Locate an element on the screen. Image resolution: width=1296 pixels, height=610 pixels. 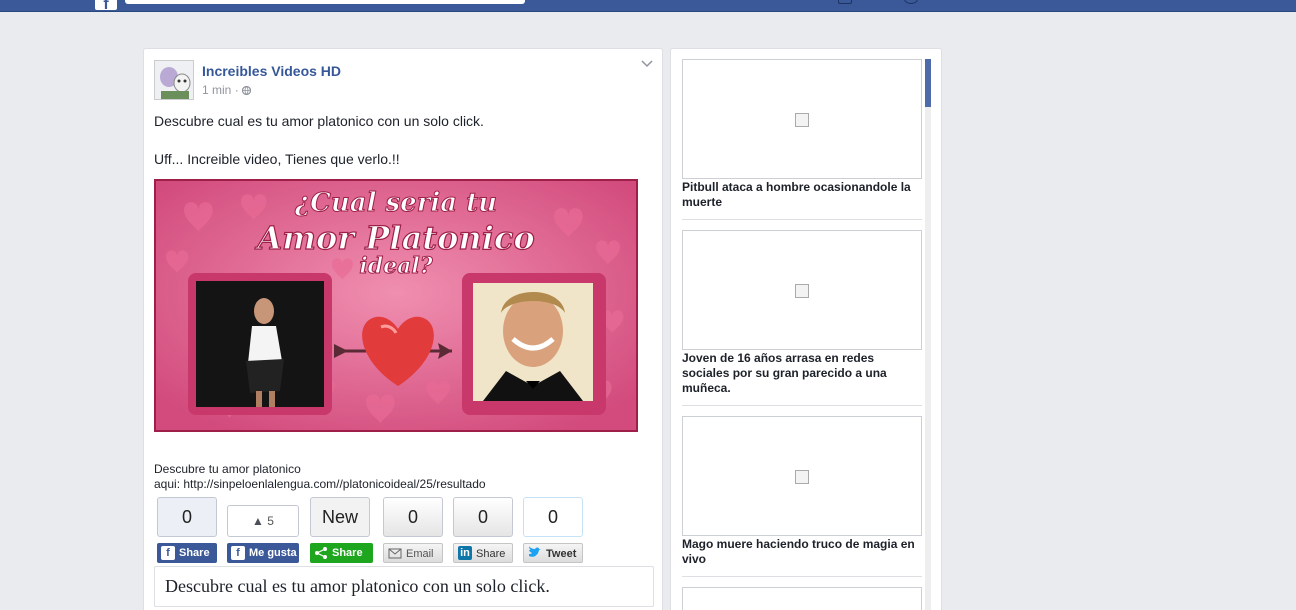
like-counter: ▲ 5 is located at coordinates (263, 521).